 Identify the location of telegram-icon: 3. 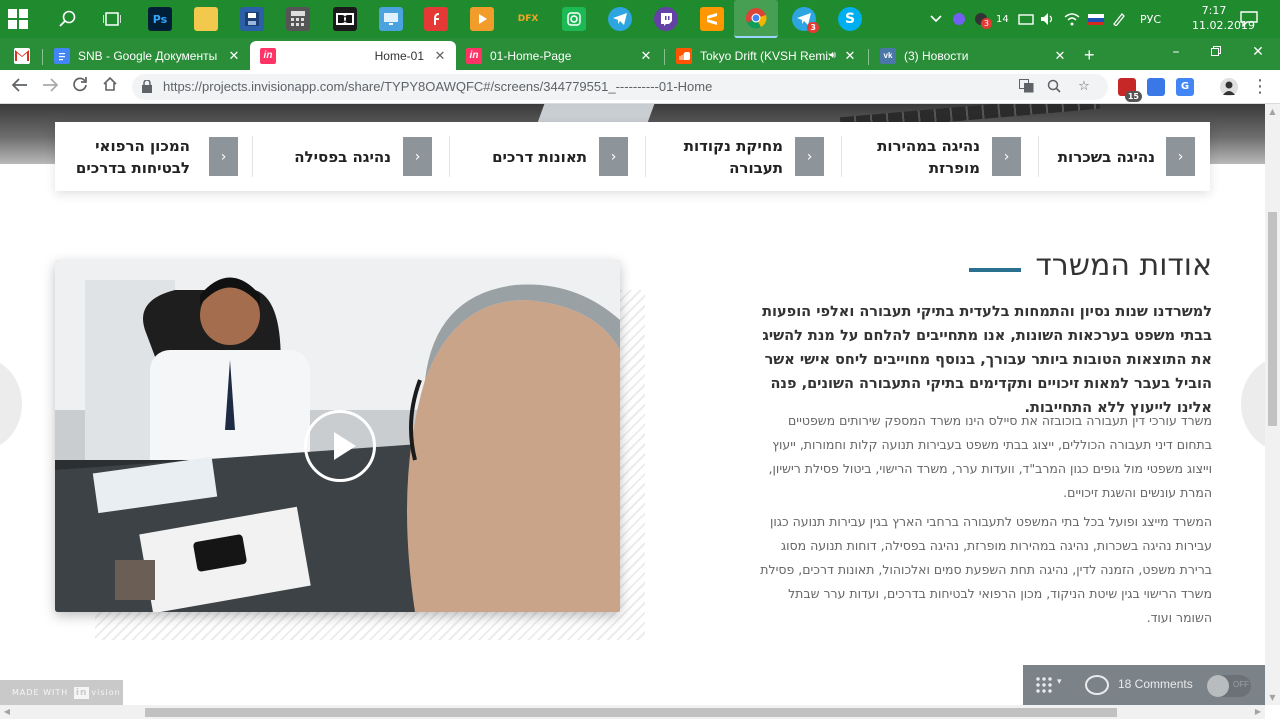
(805, 20).